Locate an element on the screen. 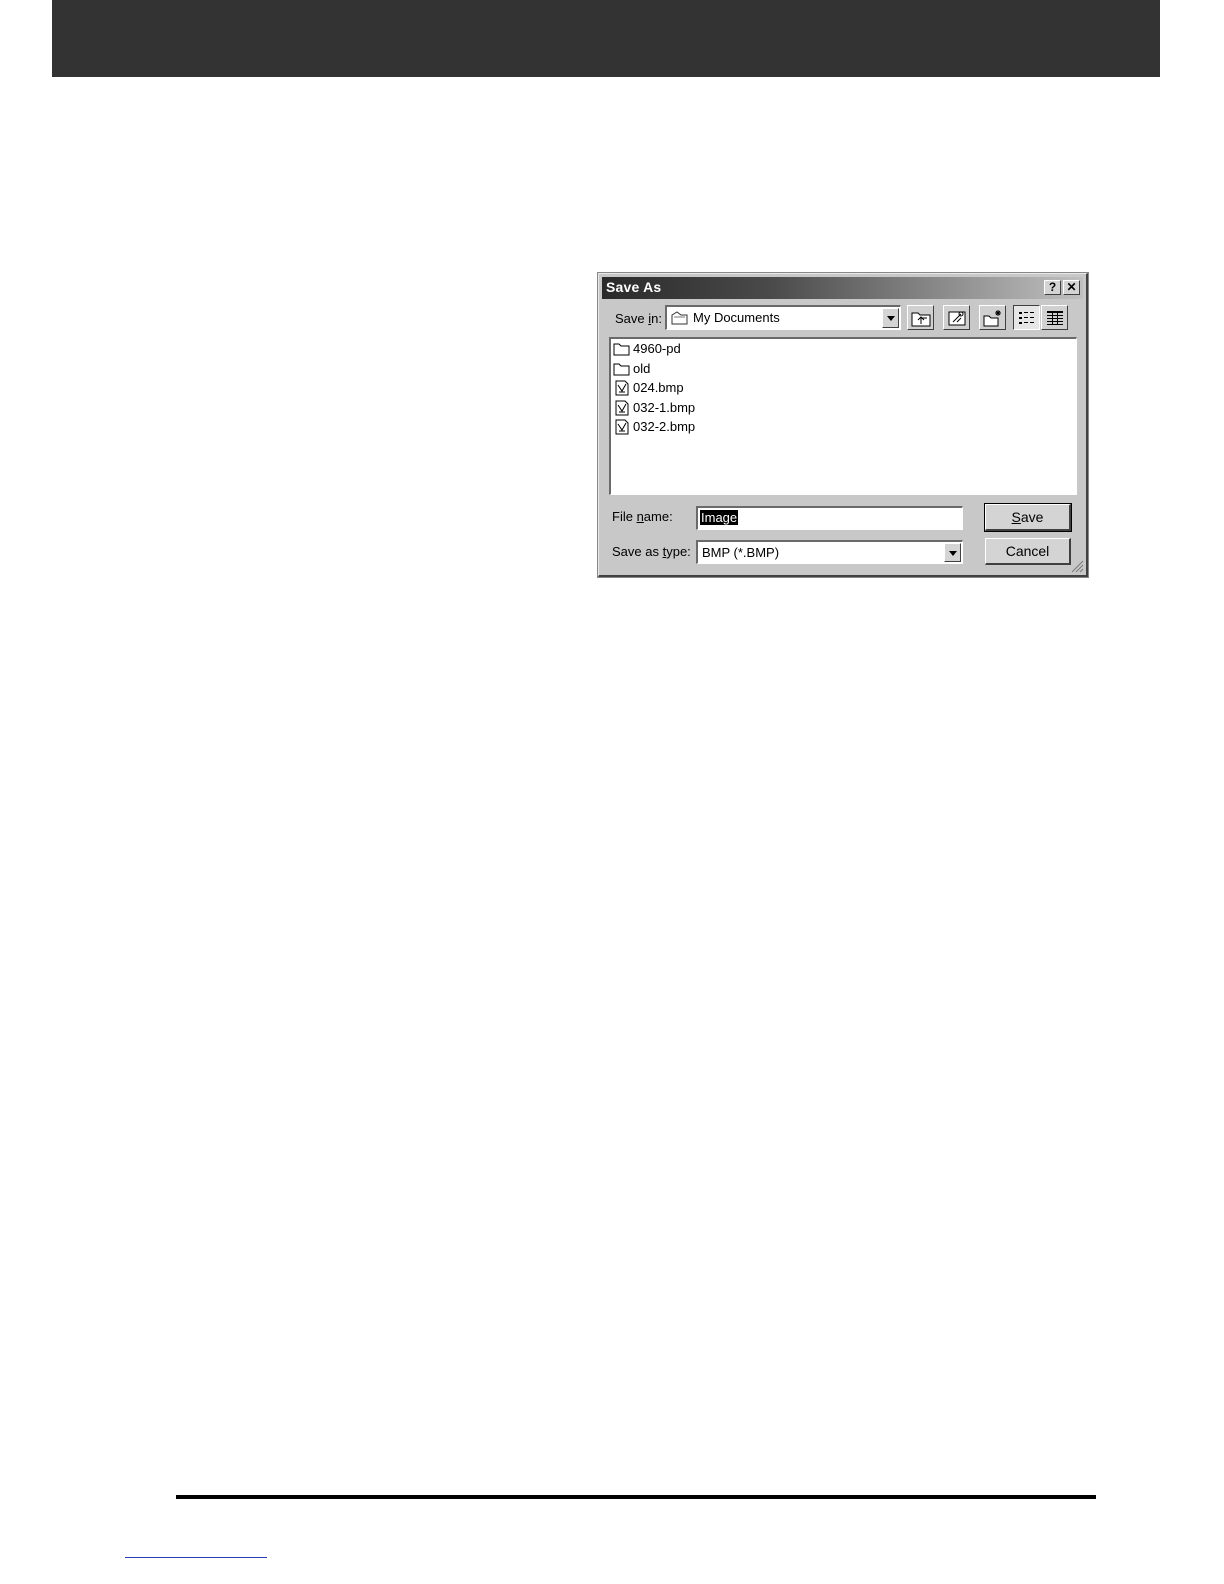 The height and width of the screenshot is (1584, 1224). dialog-titlebar: Save As ? ✕ is located at coordinates (842, 288).